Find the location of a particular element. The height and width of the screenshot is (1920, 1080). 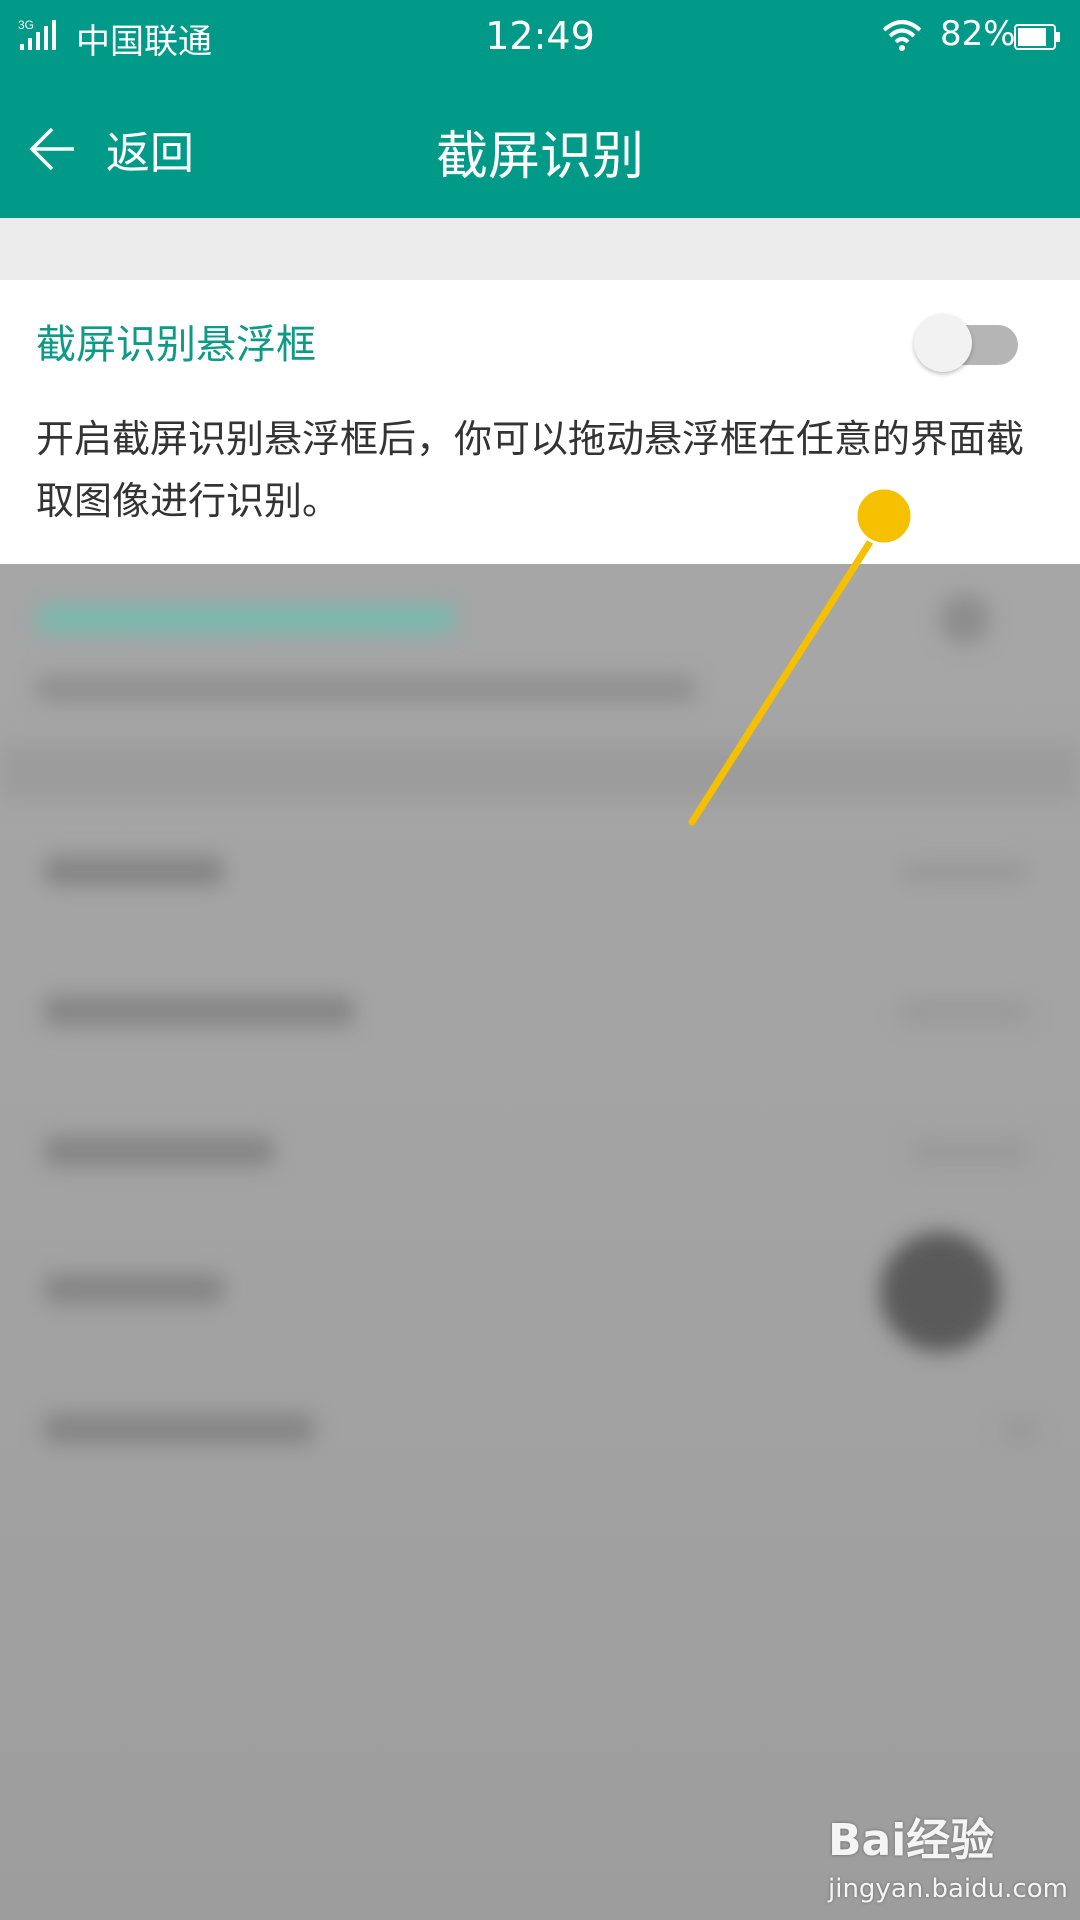

app-header: 返回 截屏识别 is located at coordinates (540, 147).